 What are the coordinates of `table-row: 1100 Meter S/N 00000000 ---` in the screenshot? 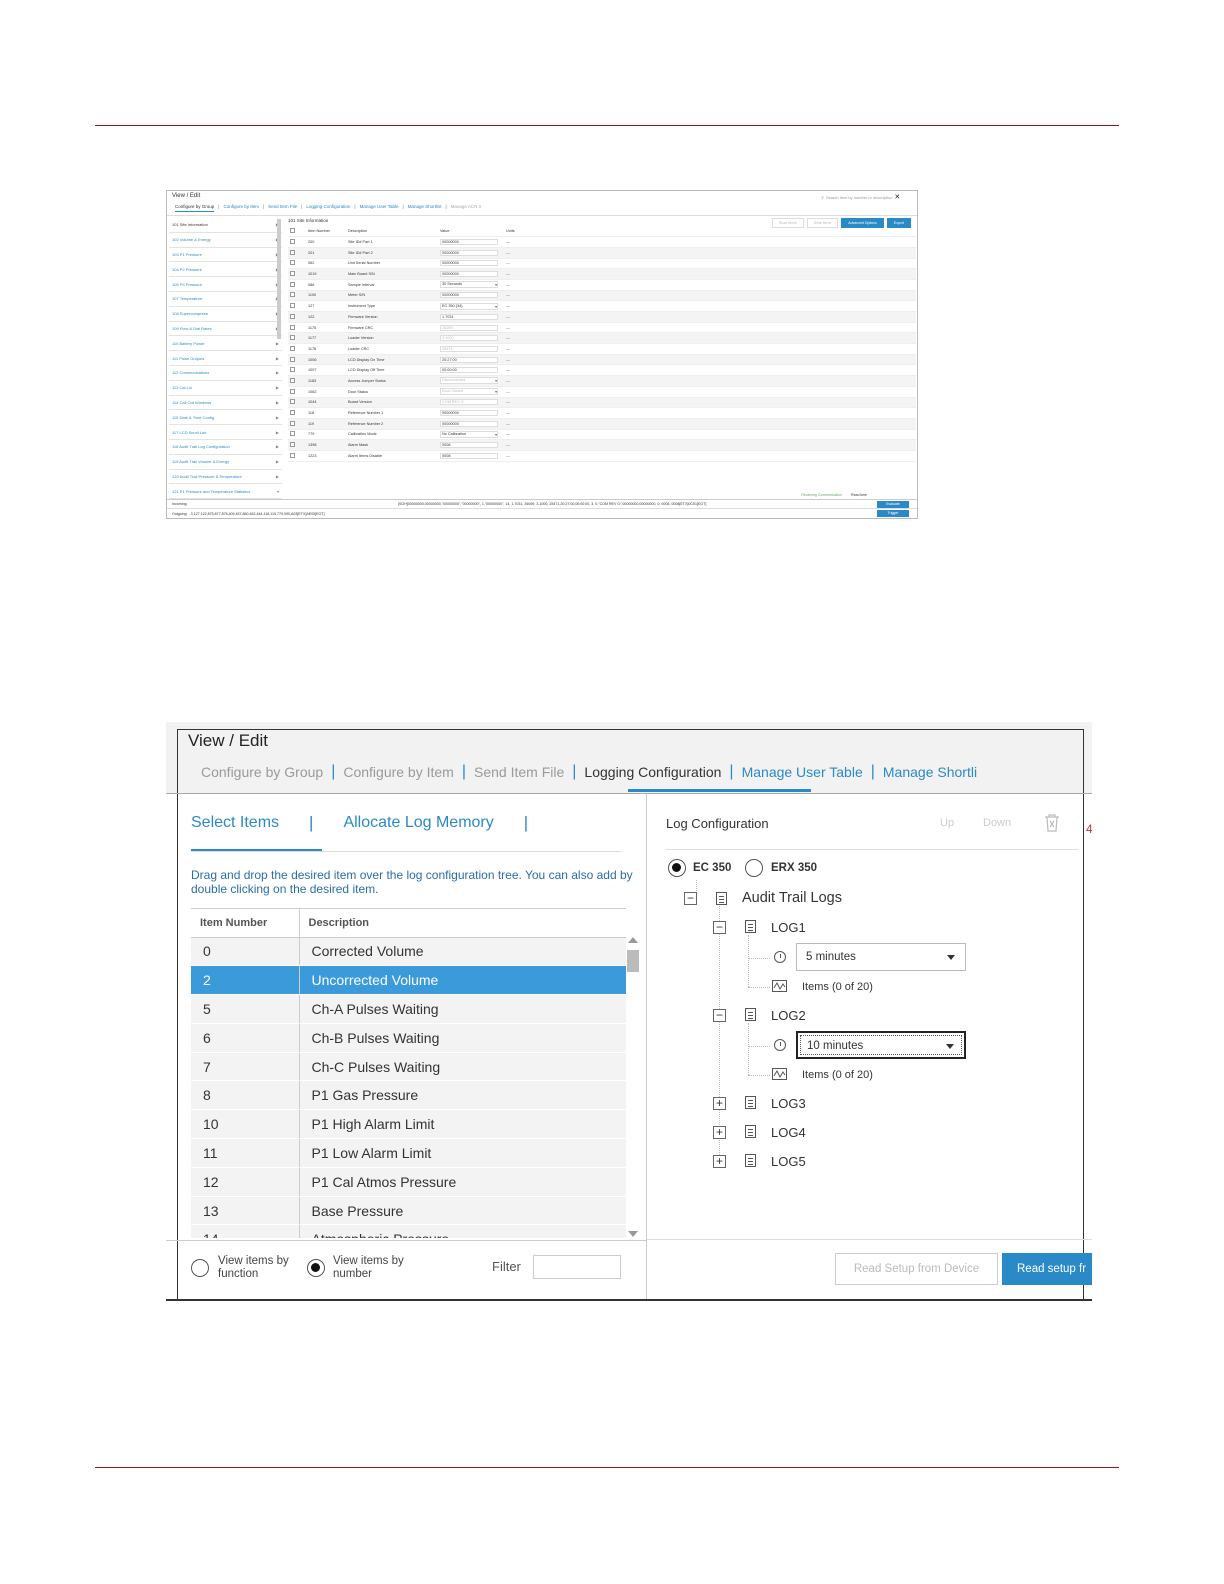 It's located at (602, 296).